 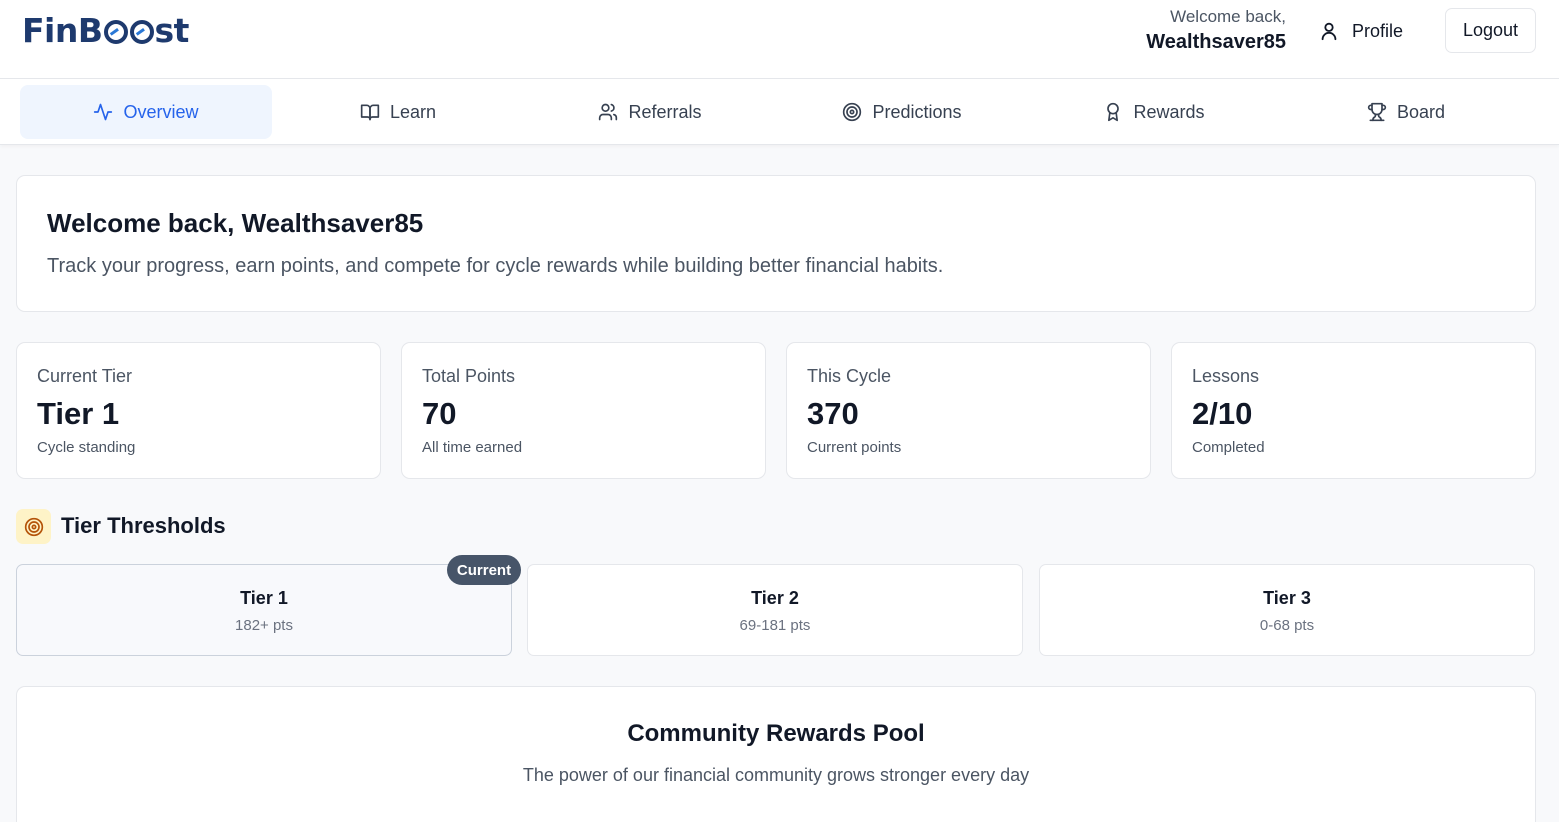 I want to click on stat-label: Total Points, so click(x=469, y=376).